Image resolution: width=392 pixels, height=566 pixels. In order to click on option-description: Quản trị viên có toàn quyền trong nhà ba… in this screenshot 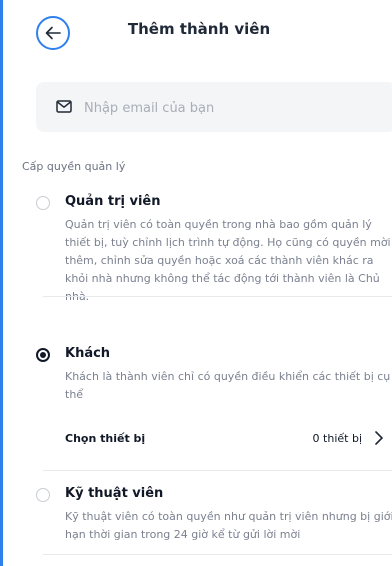, I will do `click(228, 260)`.